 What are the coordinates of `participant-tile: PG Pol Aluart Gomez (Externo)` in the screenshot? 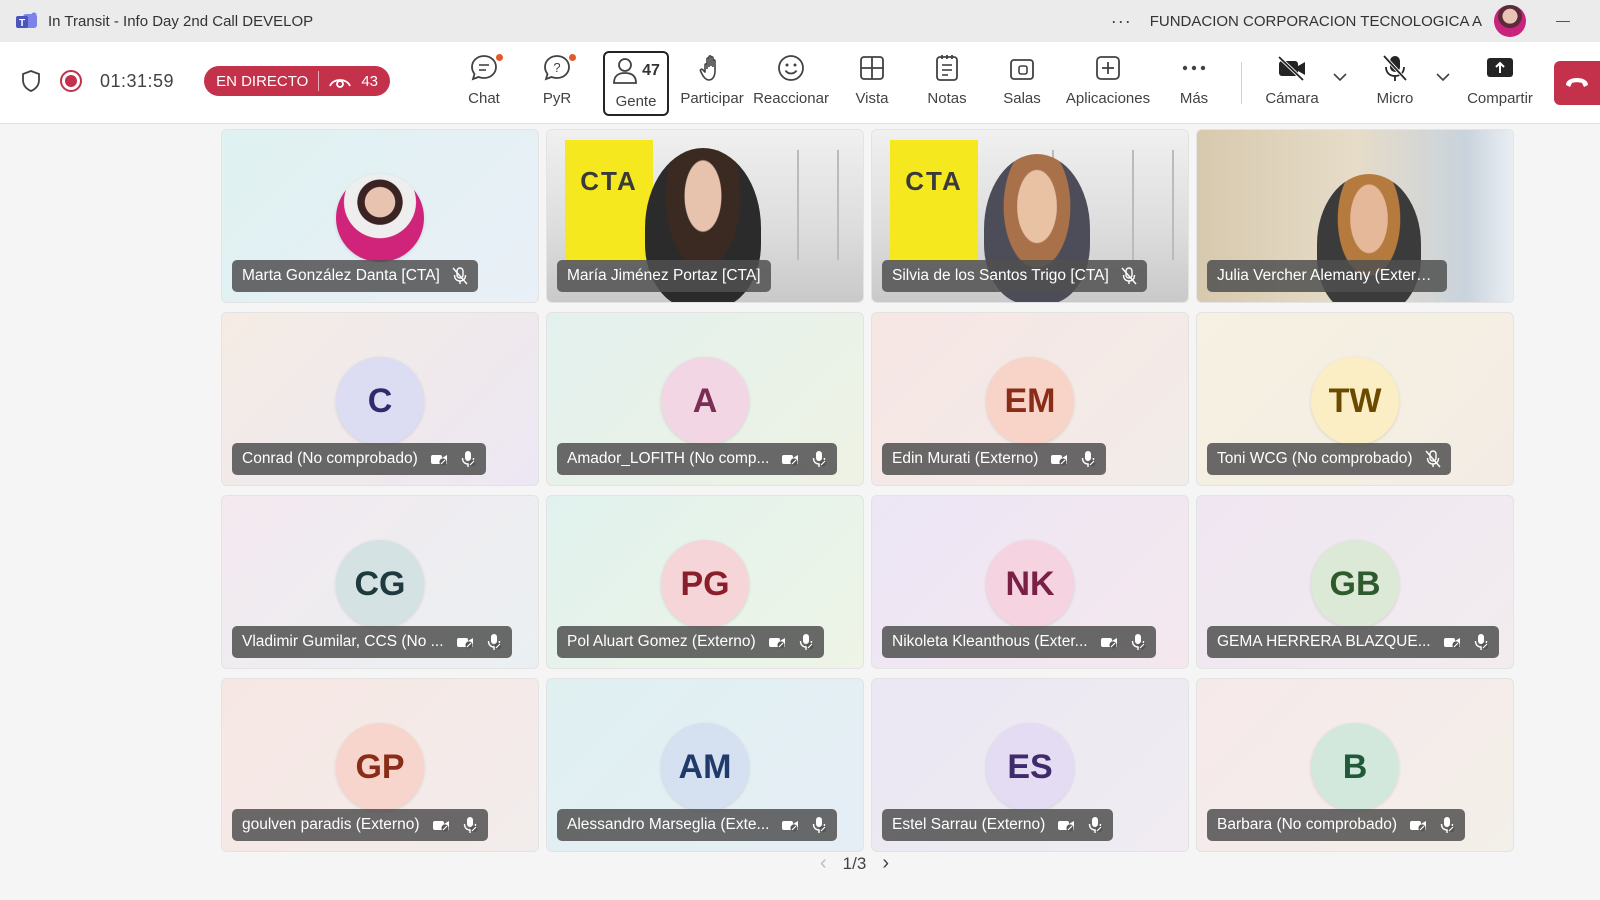 It's located at (705, 582).